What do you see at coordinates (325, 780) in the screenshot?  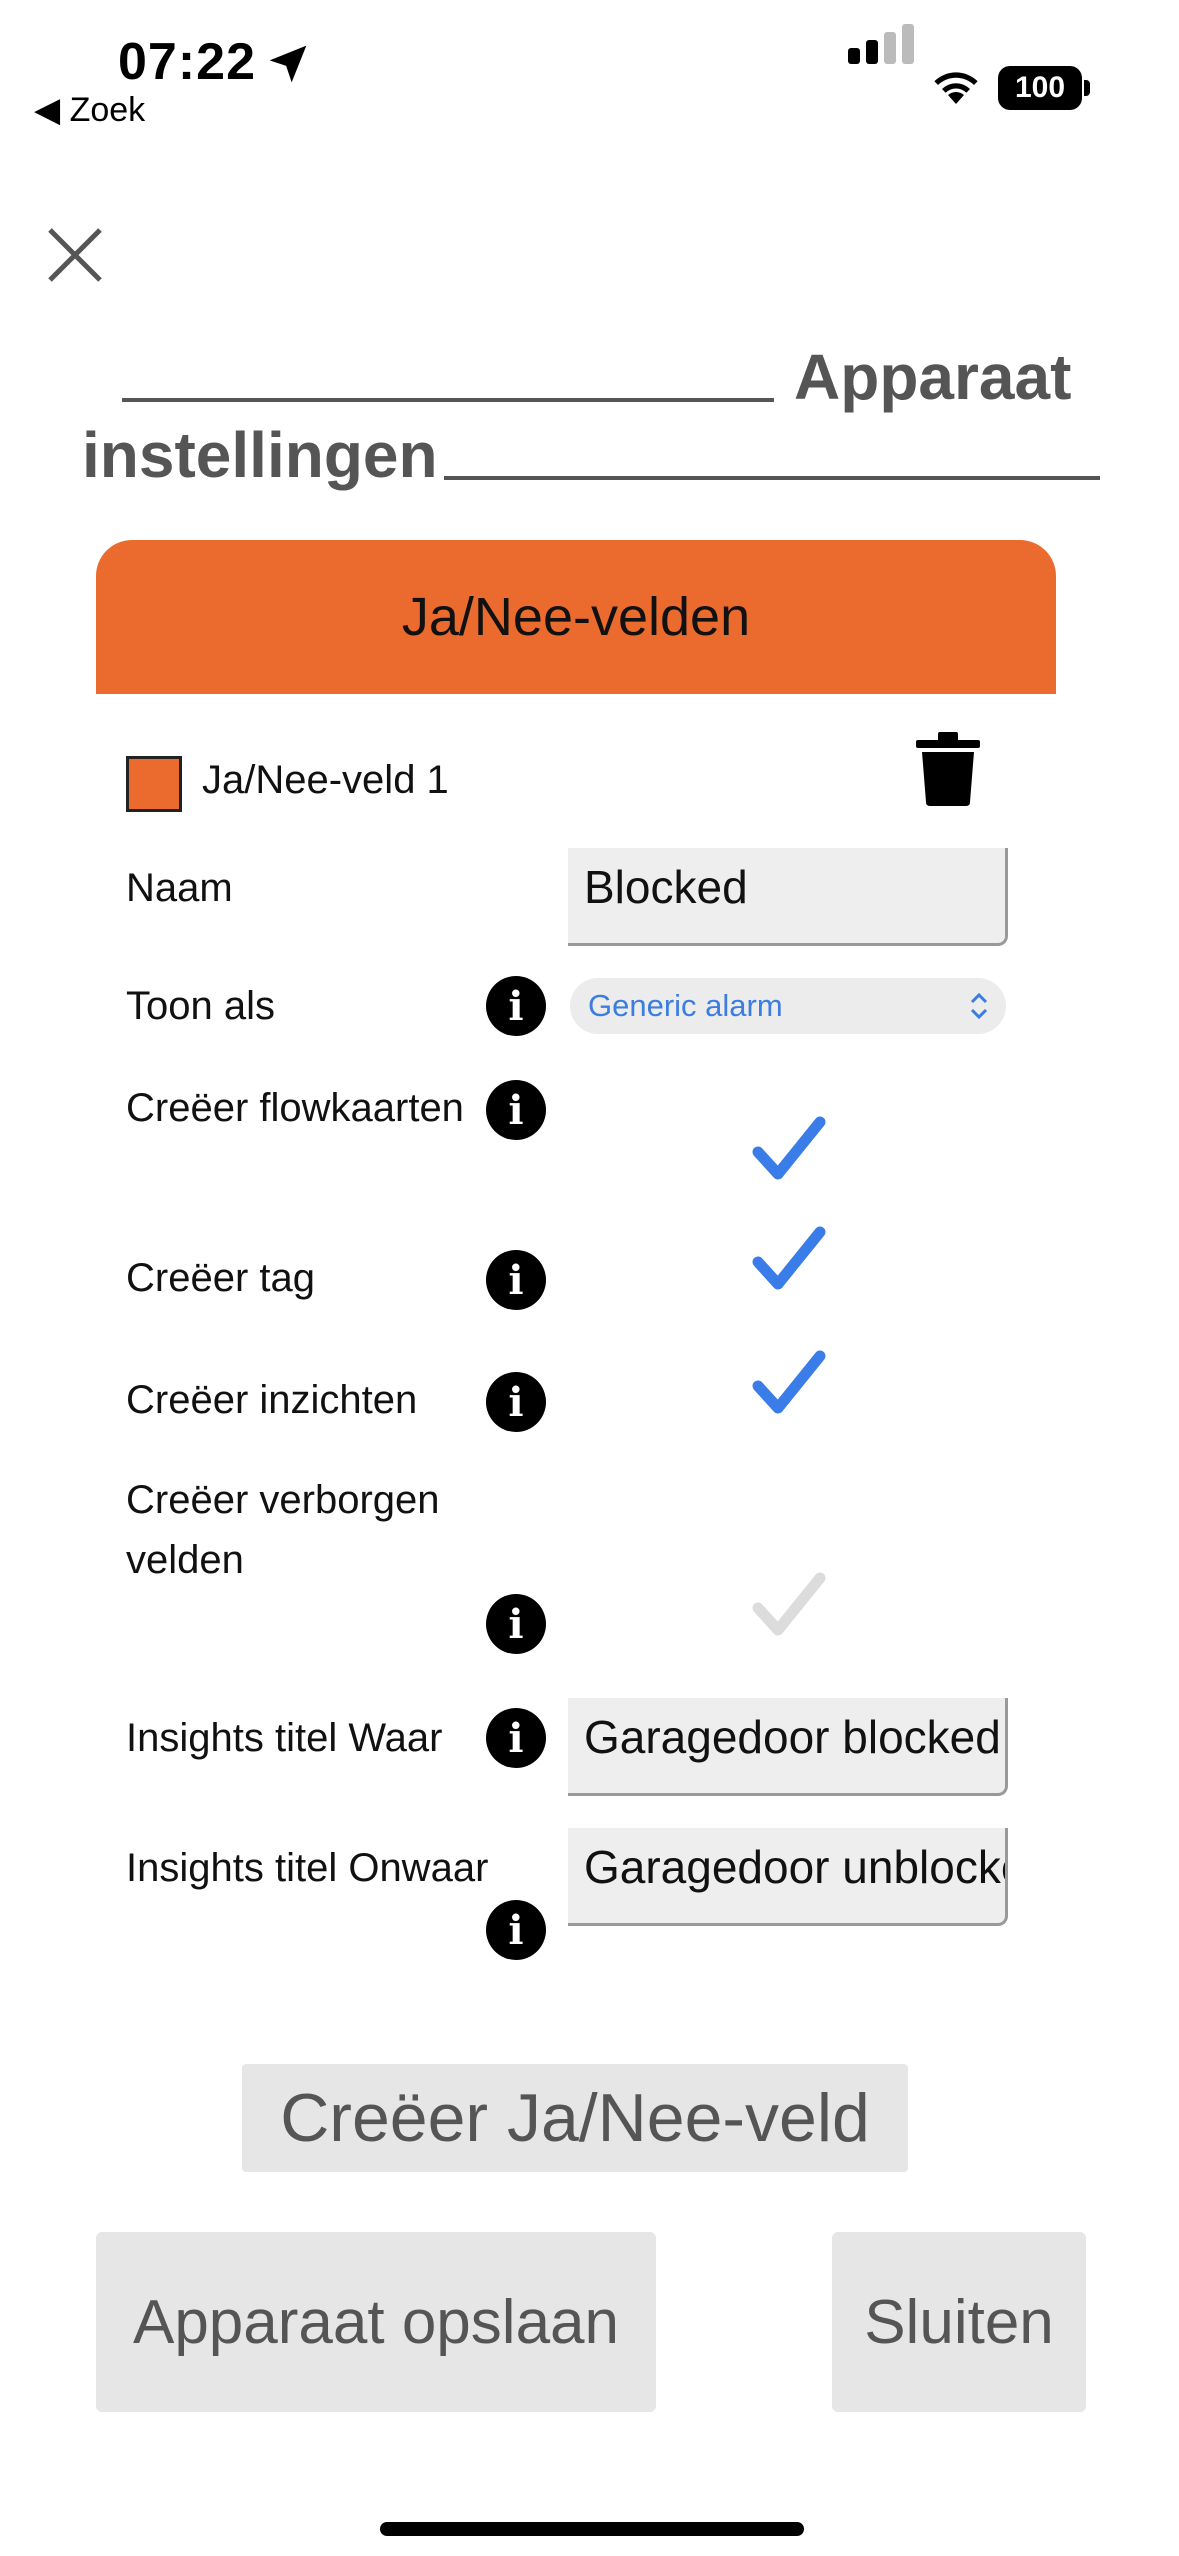 I see `field-title: Ja/Nee-veld 1` at bounding box center [325, 780].